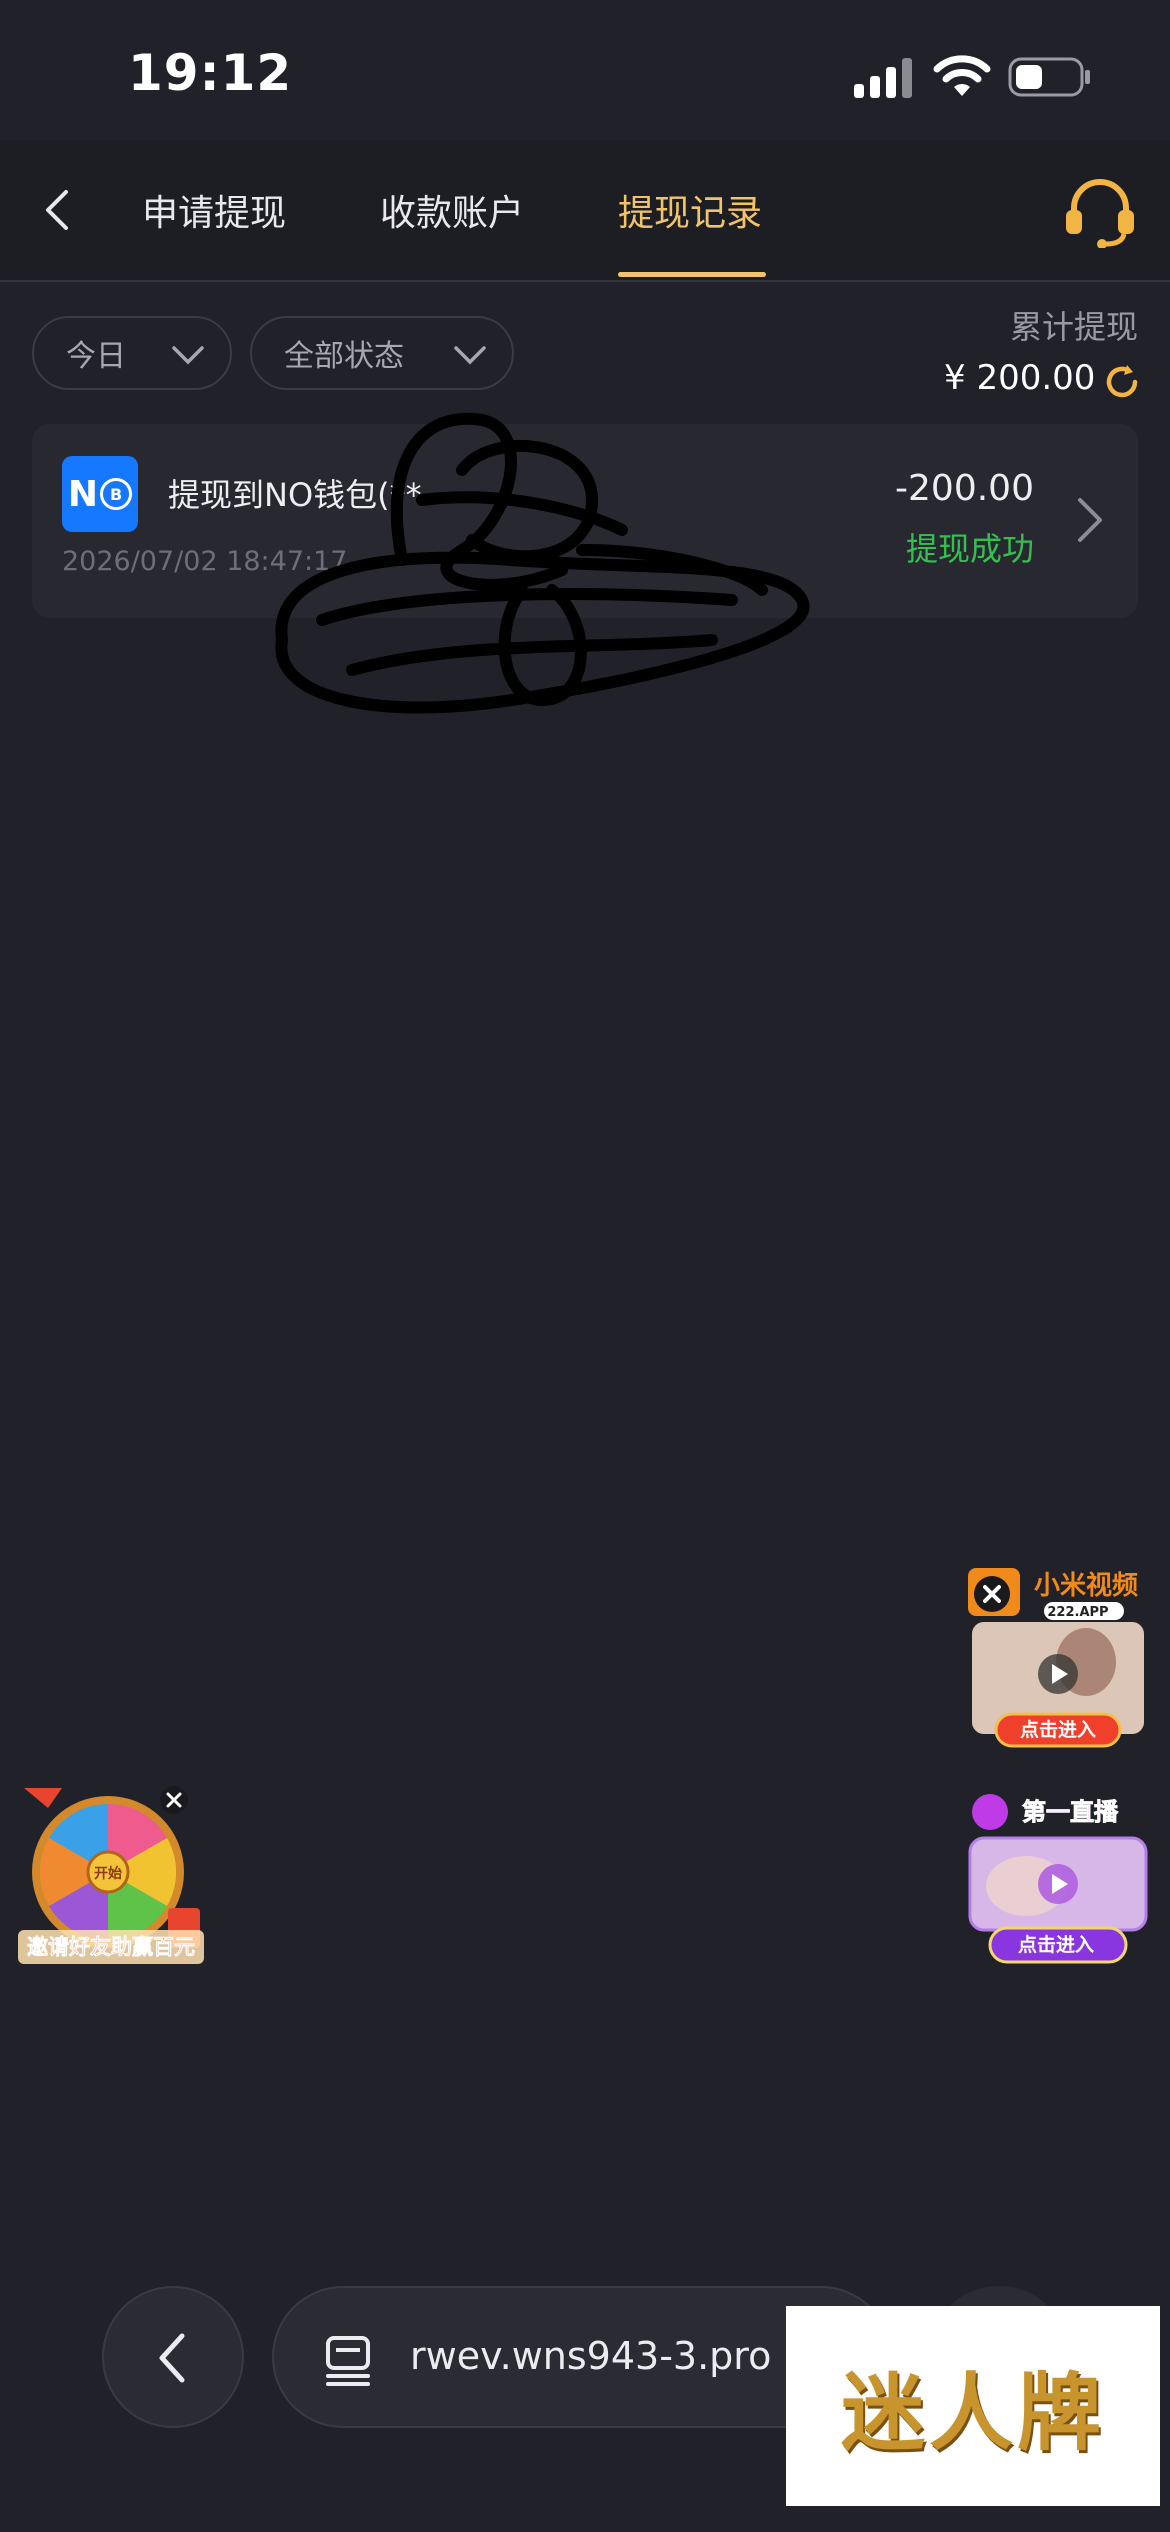 The height and width of the screenshot is (2532, 1170). I want to click on lucky-wheel-ad: 开始 邀请好友助赢百元, so click(111, 1876).